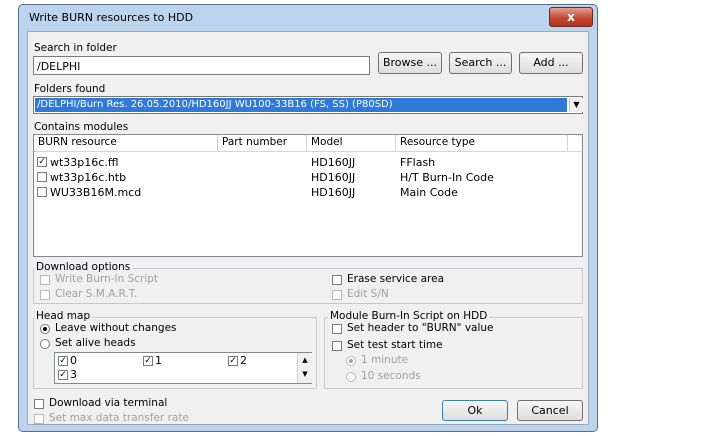 The image size is (718, 436). I want to click on scroll-up-icon: ▲, so click(305, 360).